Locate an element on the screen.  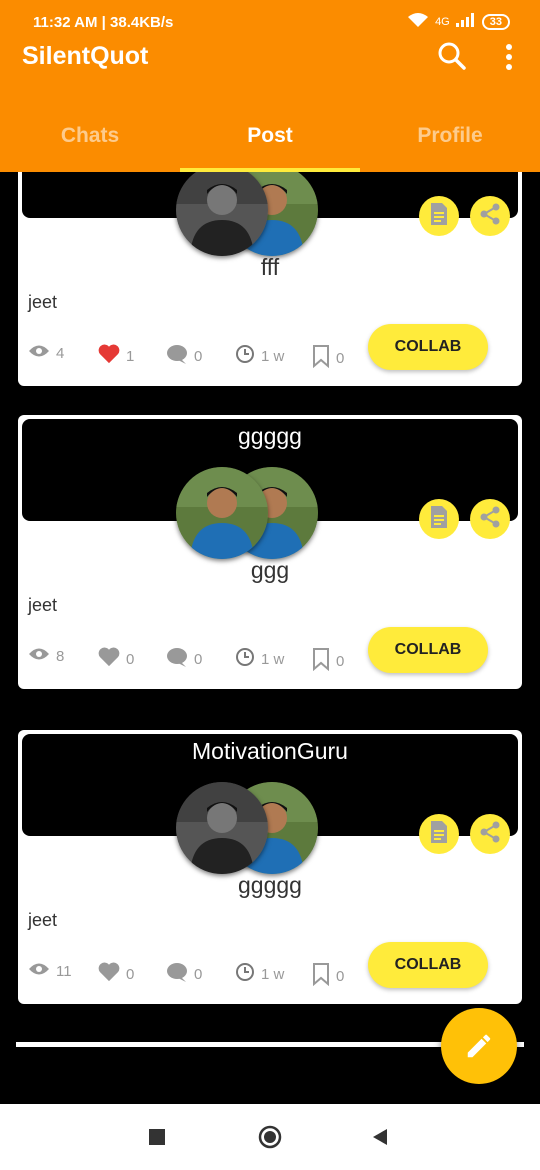
back-triangle-icon is located at coordinates (380, 1137).